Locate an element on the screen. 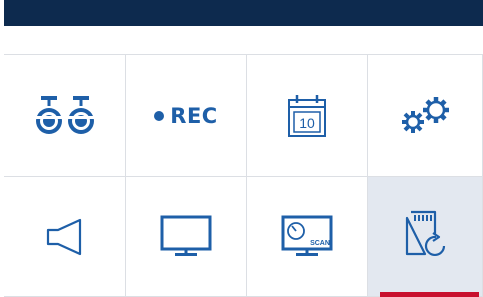 This screenshot has width=483, height=297. monitor-scan-icon: SCAN is located at coordinates (307, 235).